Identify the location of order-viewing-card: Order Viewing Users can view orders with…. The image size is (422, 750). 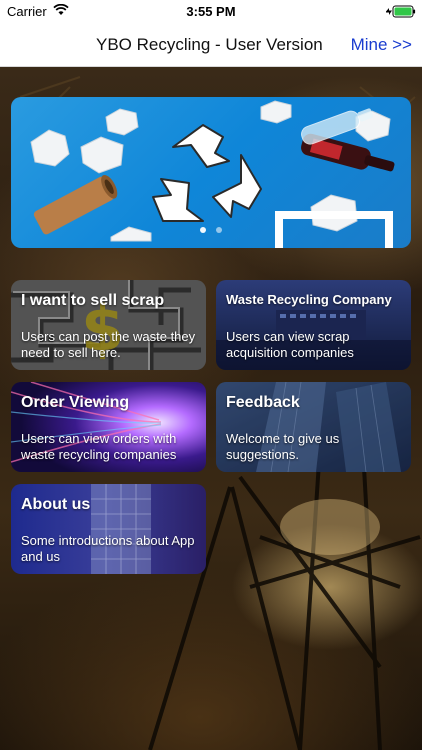
(108, 427).